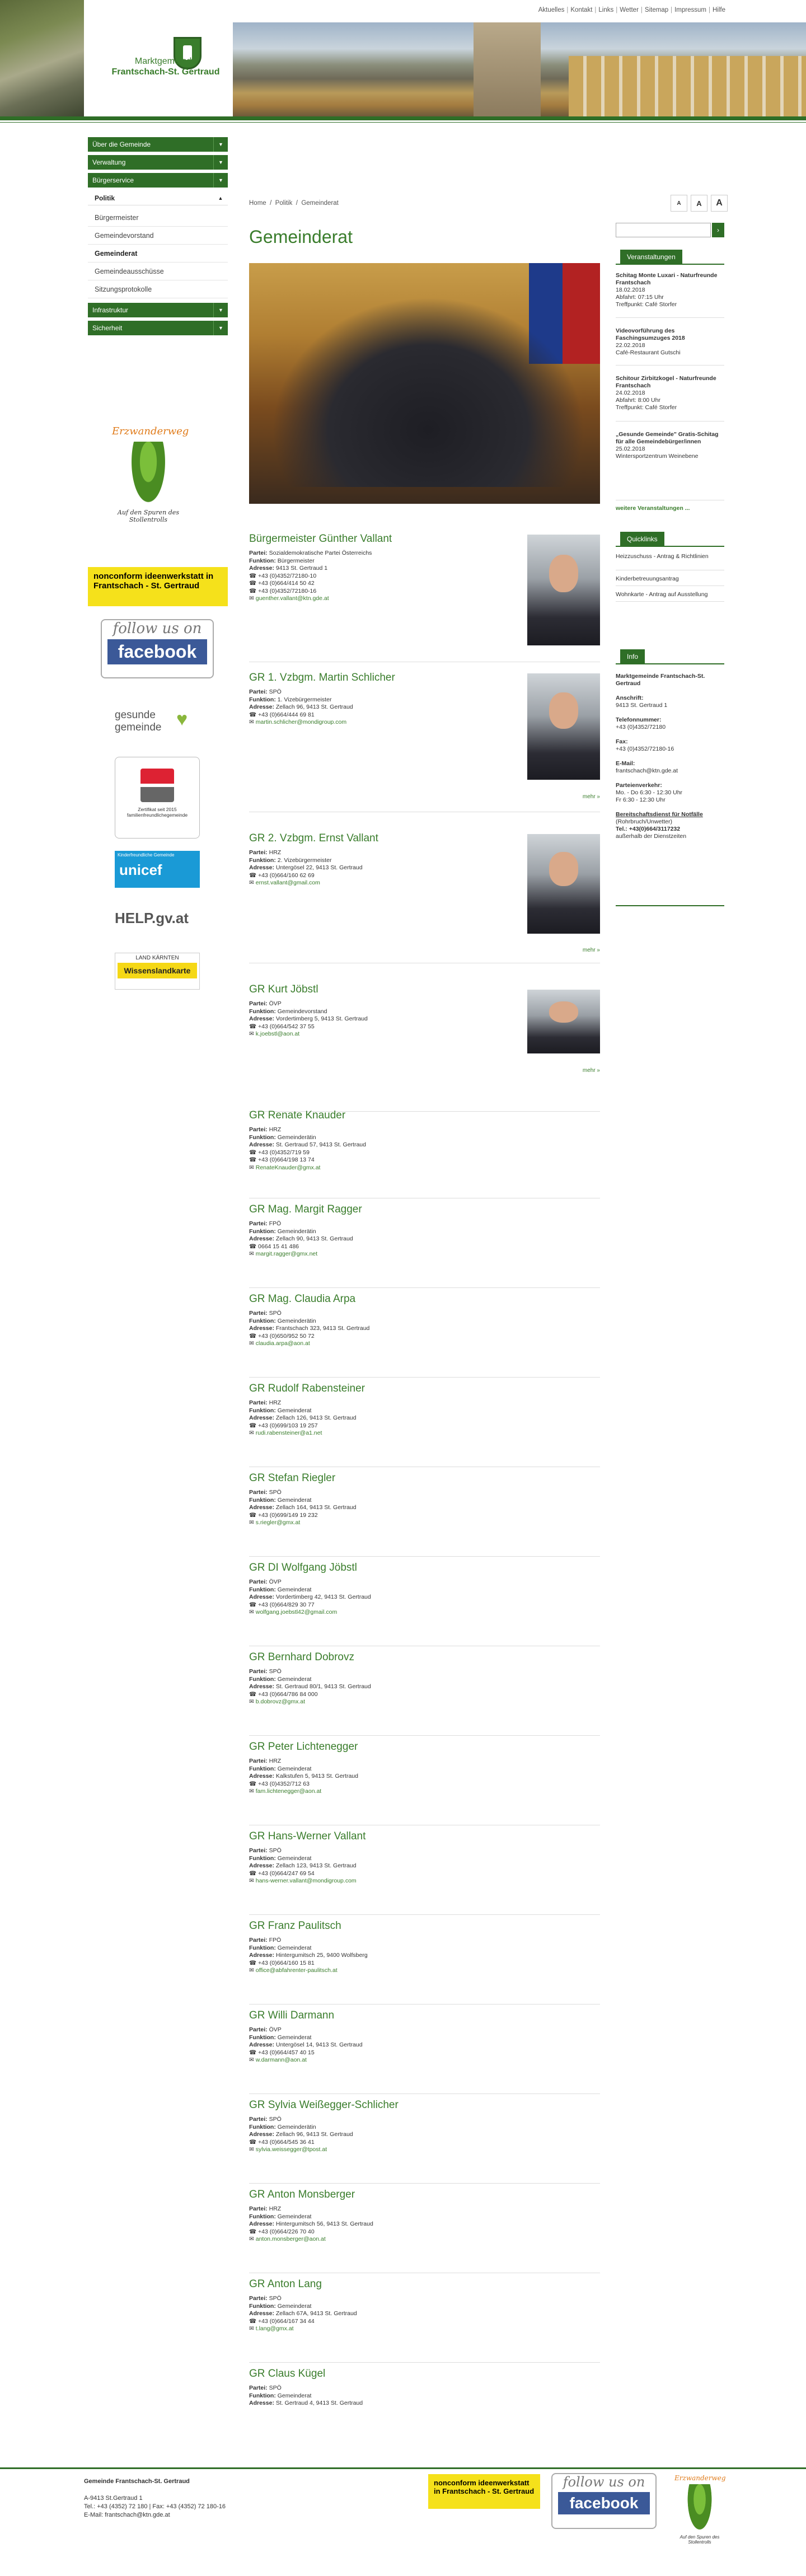 Image resolution: width=806 pixels, height=2576 pixels. I want to click on building-image, so click(687, 86).